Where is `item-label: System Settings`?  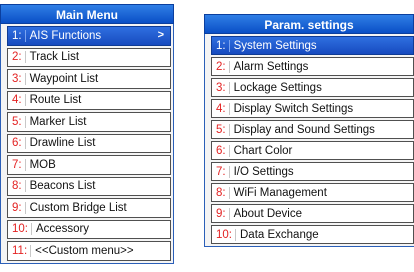
item-label: System Settings is located at coordinates (275, 45).